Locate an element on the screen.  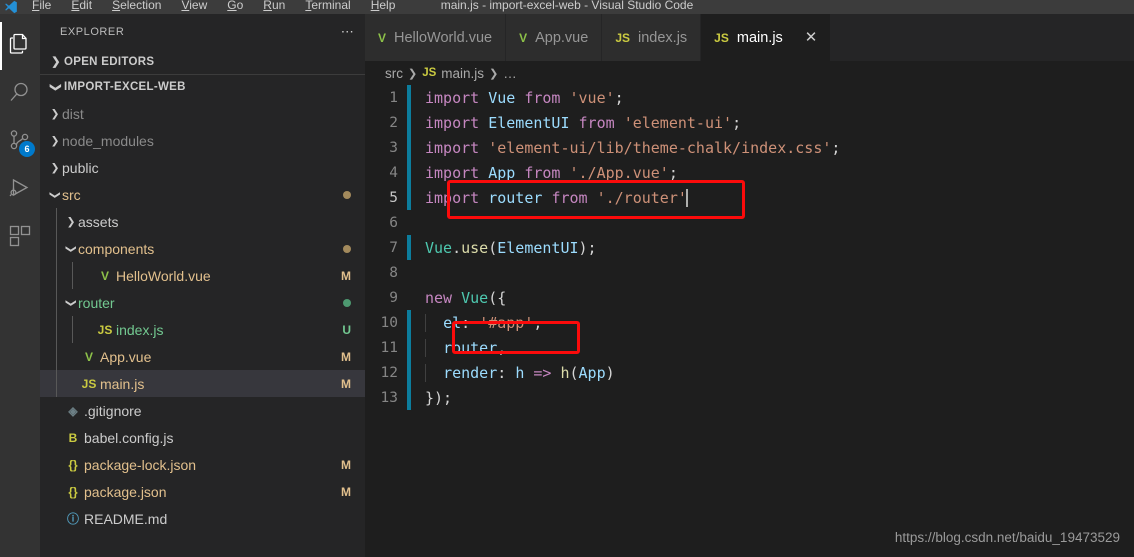
tree-item-dist: ❯ dist is located at coordinates (202, 113).